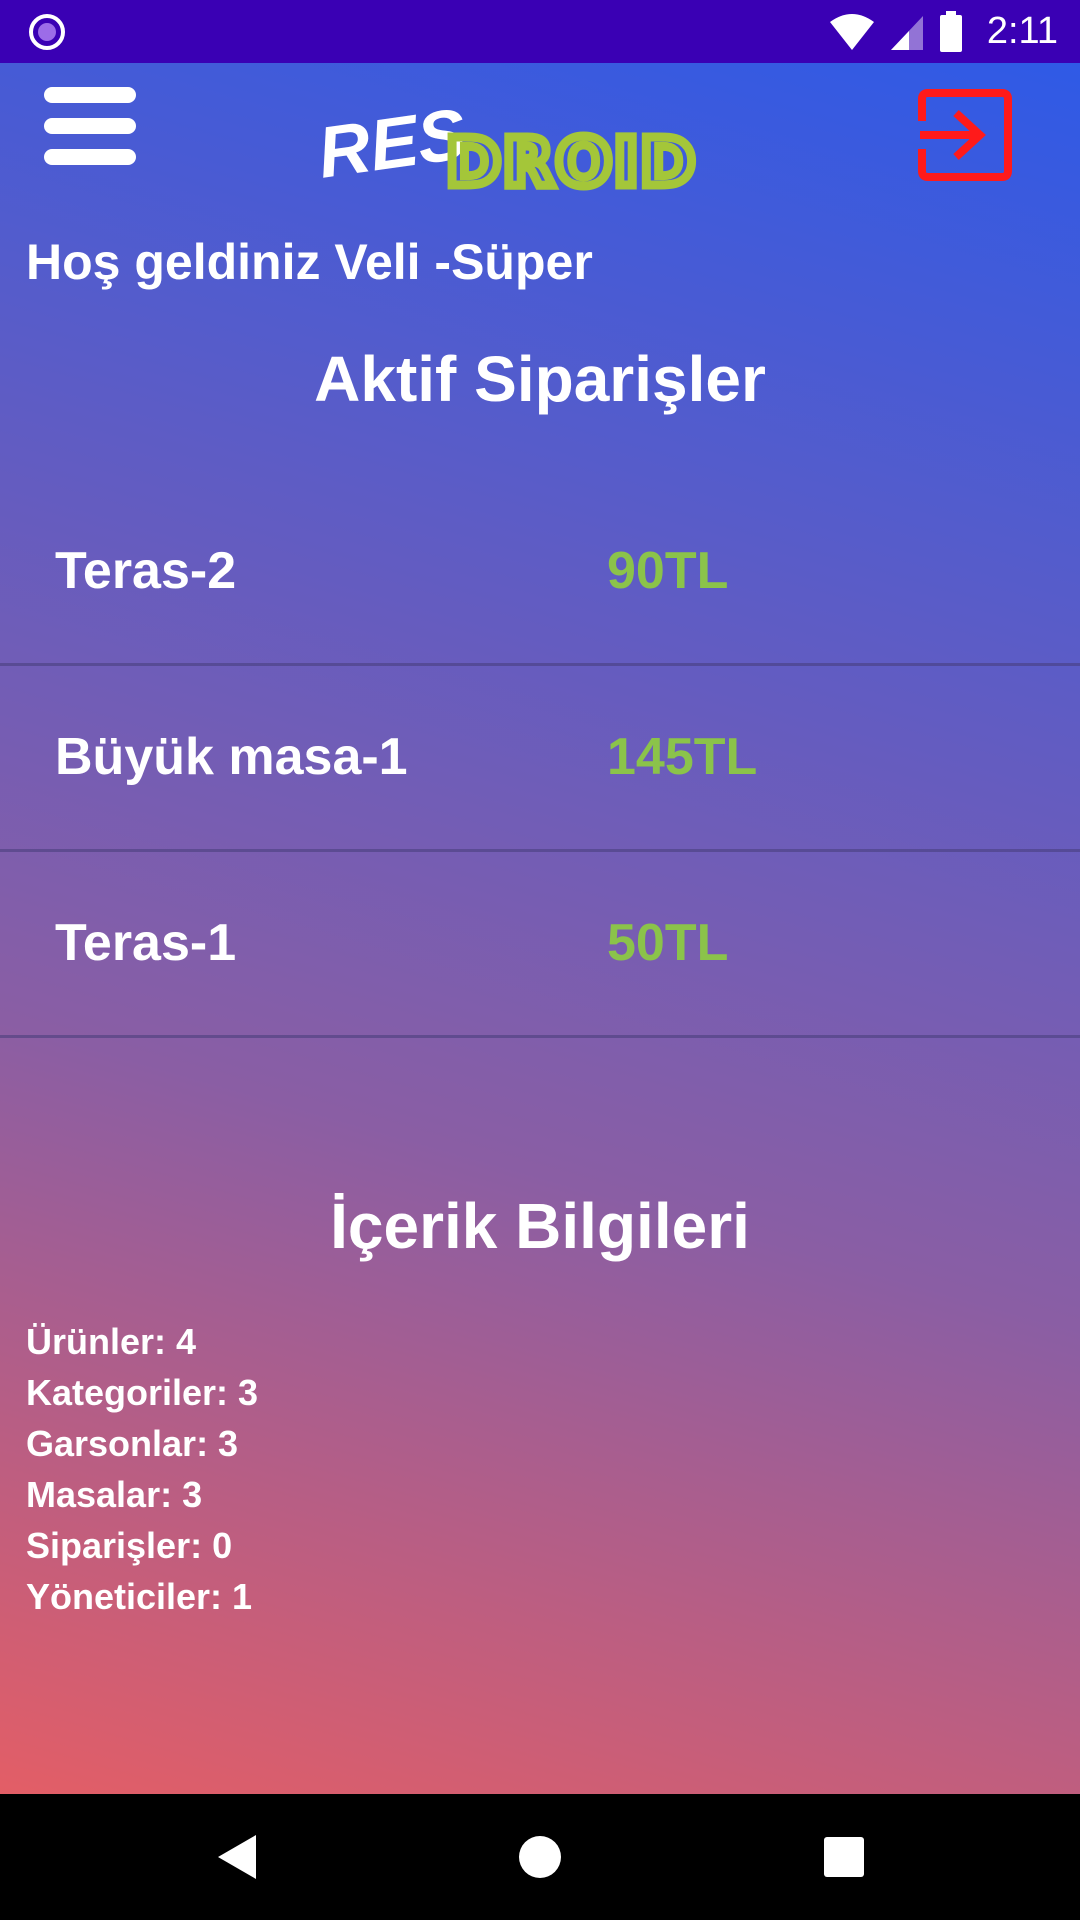  What do you see at coordinates (129, 1545) in the screenshot?
I see `stat-orders: Siparişler: 0` at bounding box center [129, 1545].